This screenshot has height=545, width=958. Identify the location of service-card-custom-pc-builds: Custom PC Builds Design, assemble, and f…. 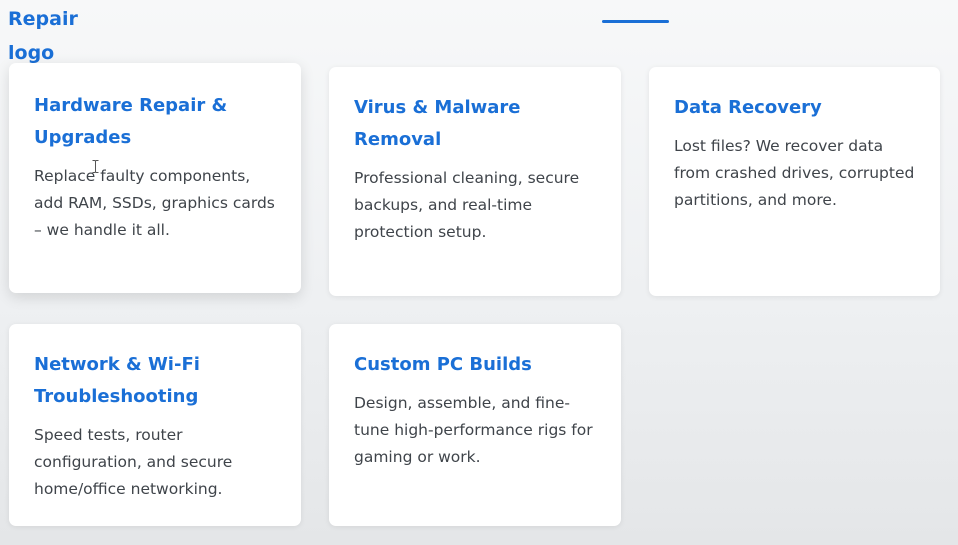
(475, 425).